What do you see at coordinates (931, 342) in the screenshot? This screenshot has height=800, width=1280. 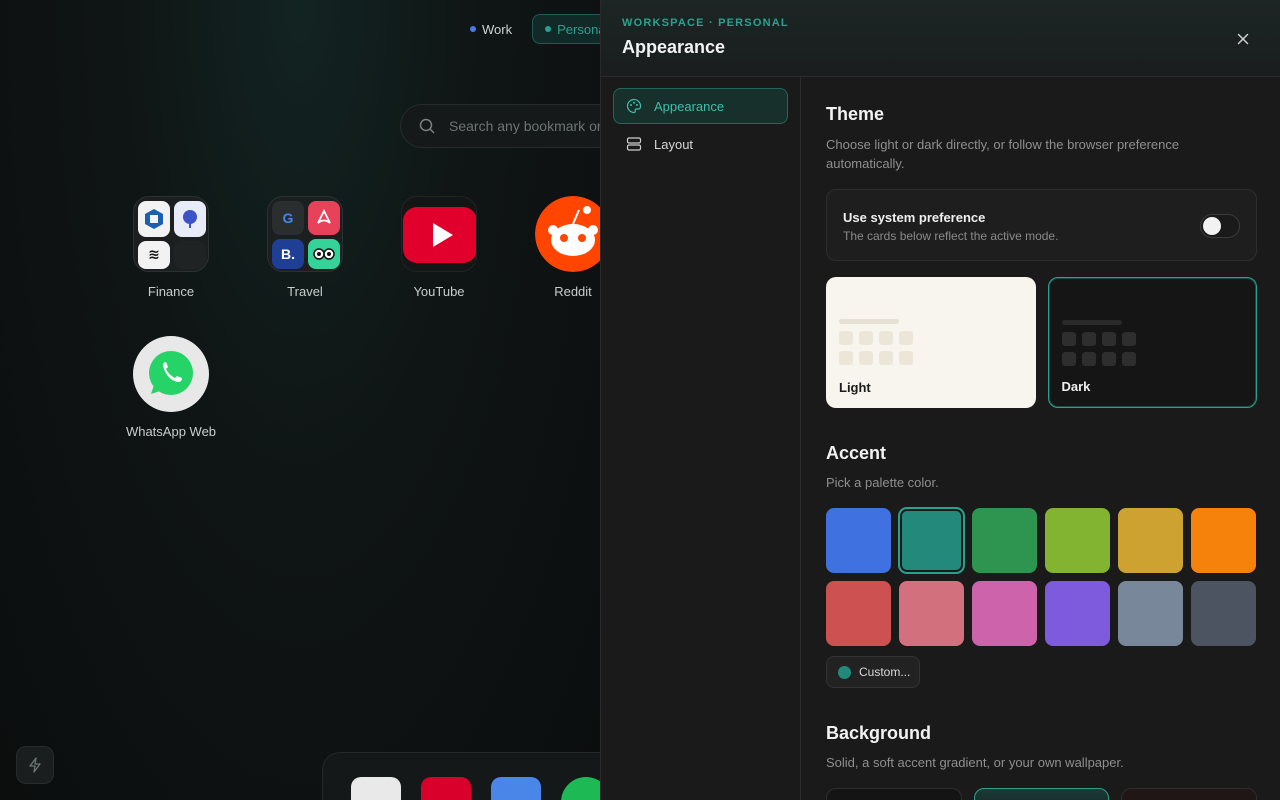 I see `theme-light-card: Light` at bounding box center [931, 342].